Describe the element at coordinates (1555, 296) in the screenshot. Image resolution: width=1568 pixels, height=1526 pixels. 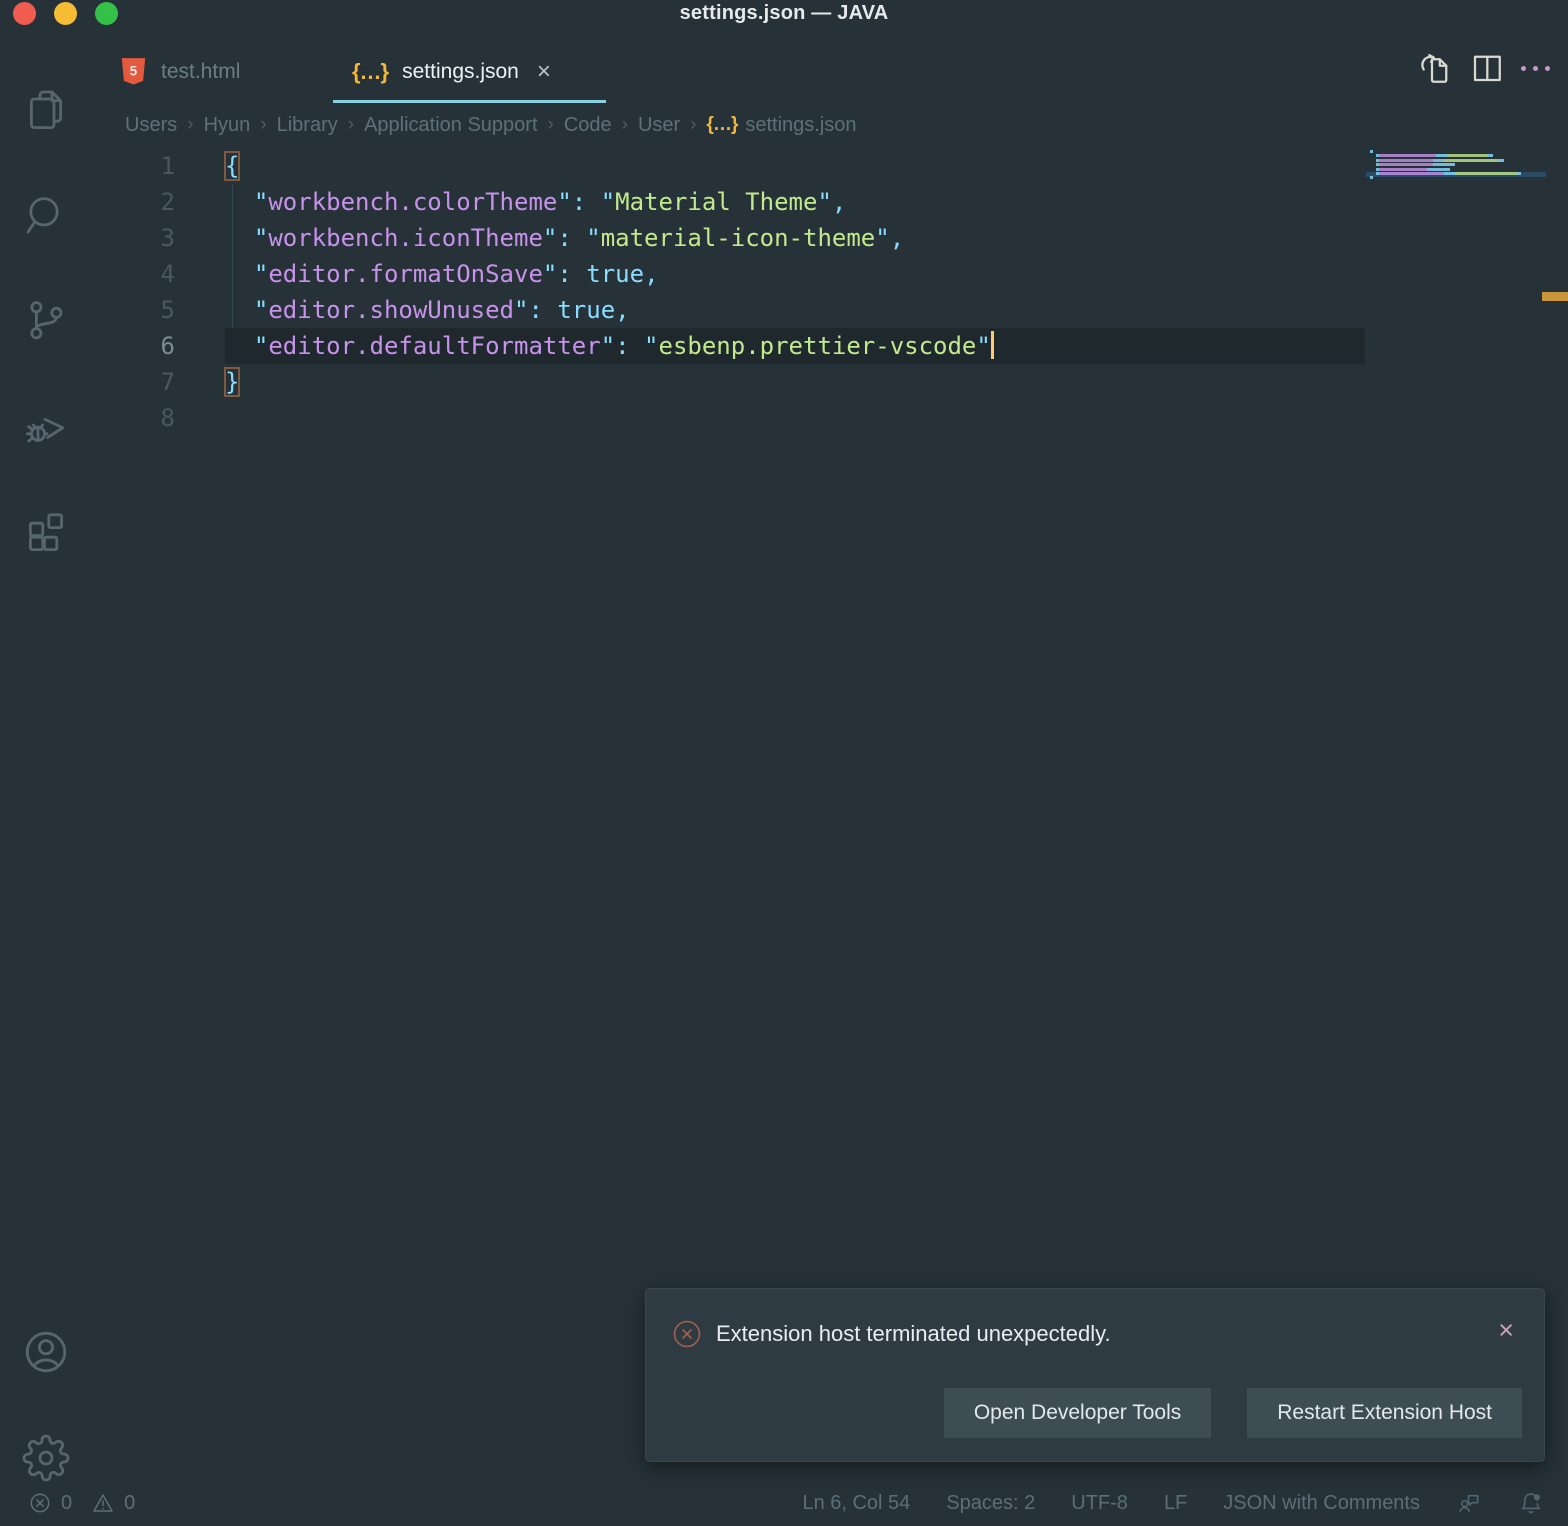
I see `overview-ruler-marker` at that location.